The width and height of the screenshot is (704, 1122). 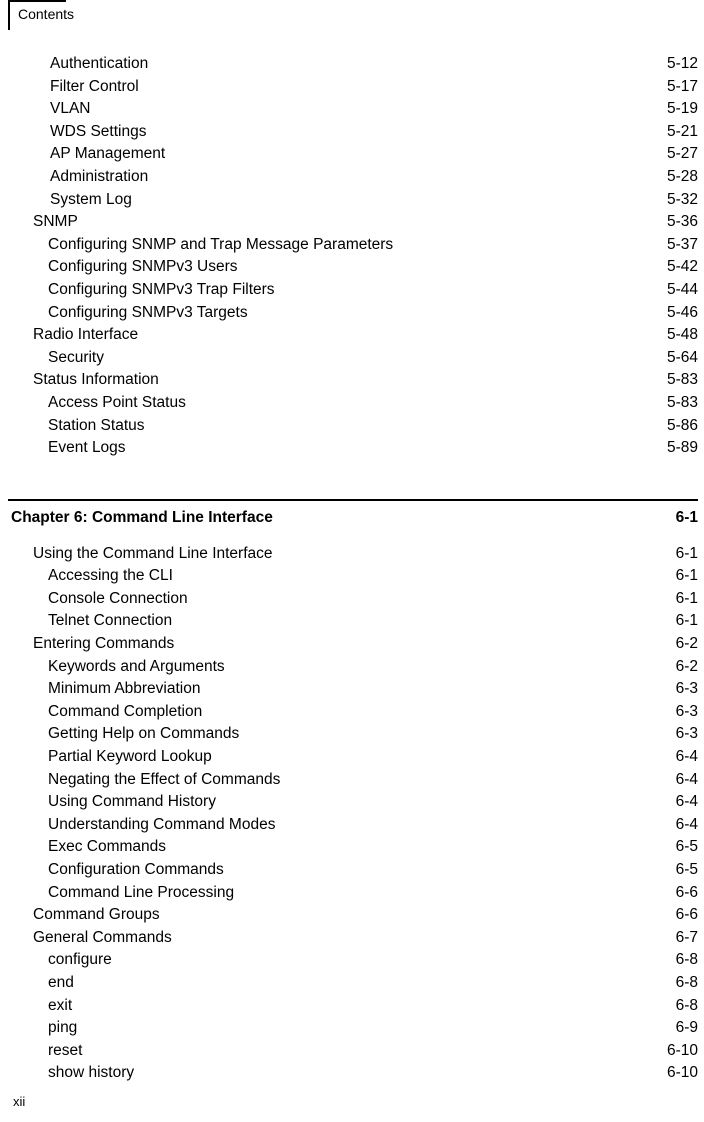 I want to click on toc-entry-row: Configuring SNMPv3 Trap Filters 5-44, so click(x=352, y=290).